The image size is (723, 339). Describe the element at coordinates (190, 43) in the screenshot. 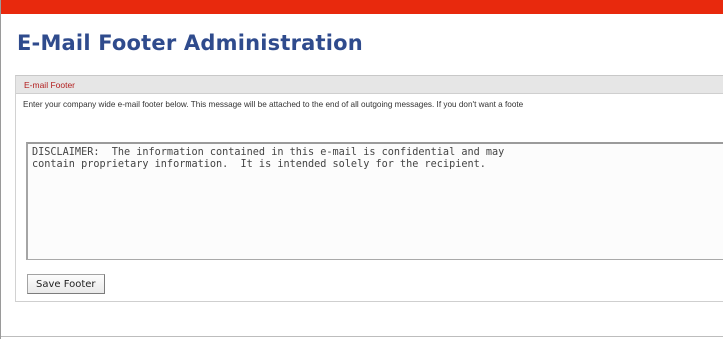

I see `page-title: E-Mail Footer Administration` at that location.